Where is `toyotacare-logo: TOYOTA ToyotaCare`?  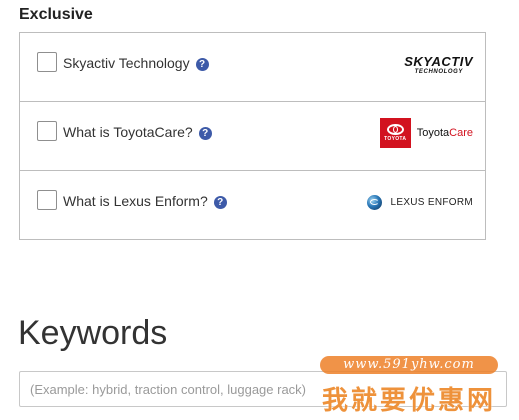 toyotacare-logo: TOYOTA ToyotaCare is located at coordinates (426, 133).